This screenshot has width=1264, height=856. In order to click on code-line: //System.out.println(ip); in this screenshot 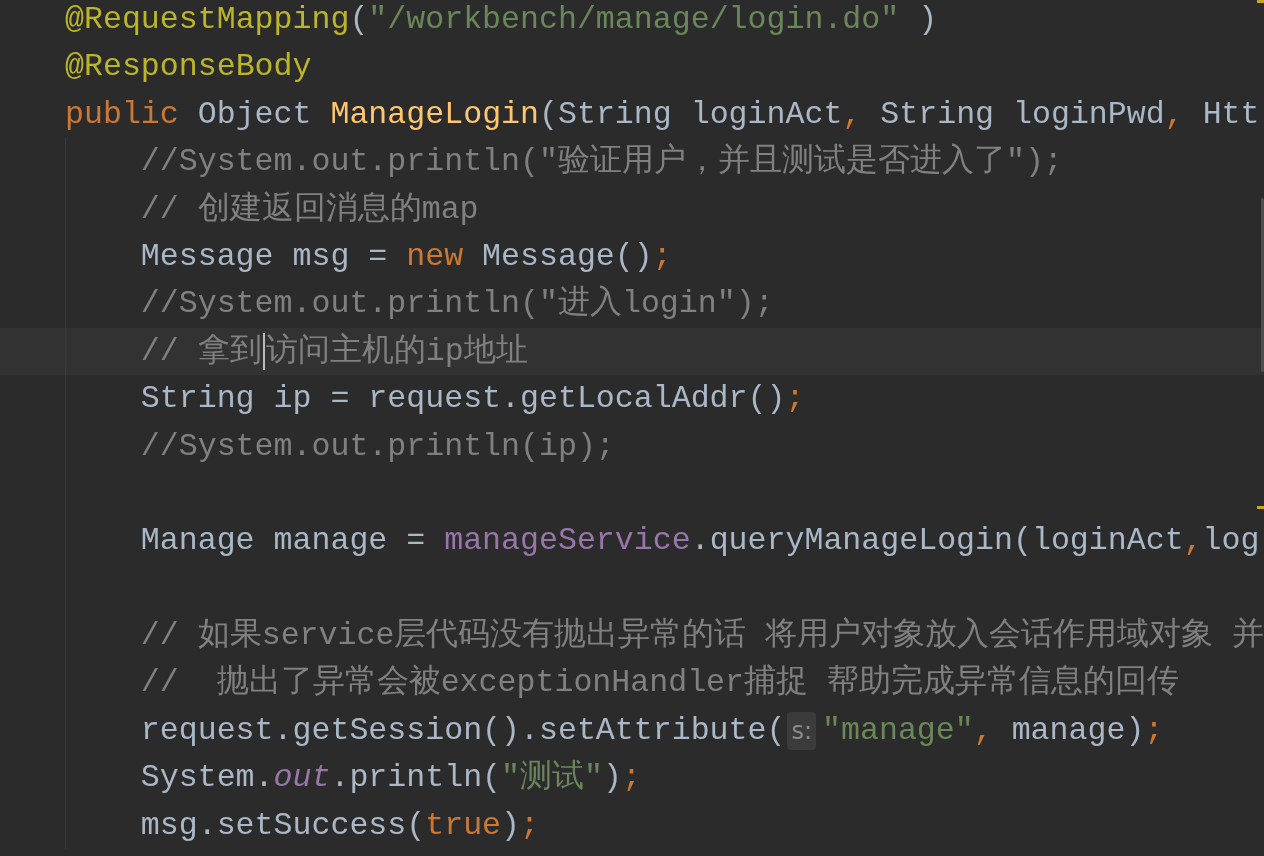, I will do `click(377, 446)`.